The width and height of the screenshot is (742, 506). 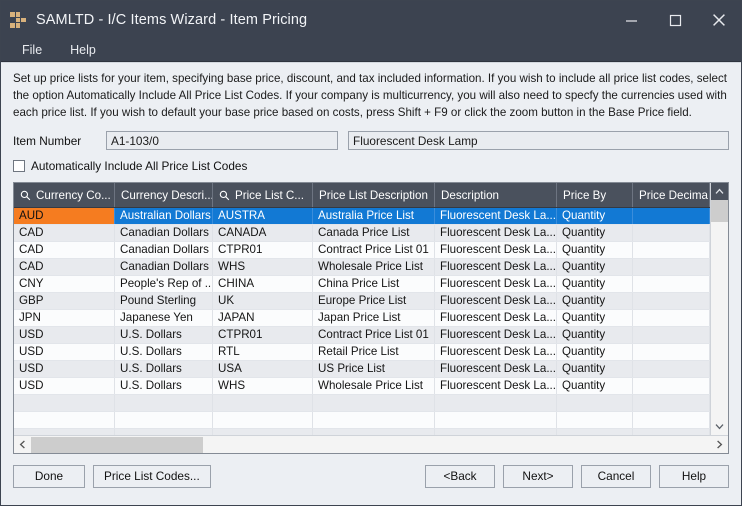 What do you see at coordinates (374, 335) in the screenshot?
I see `cell-price-list-description: Contract Price List 01` at bounding box center [374, 335].